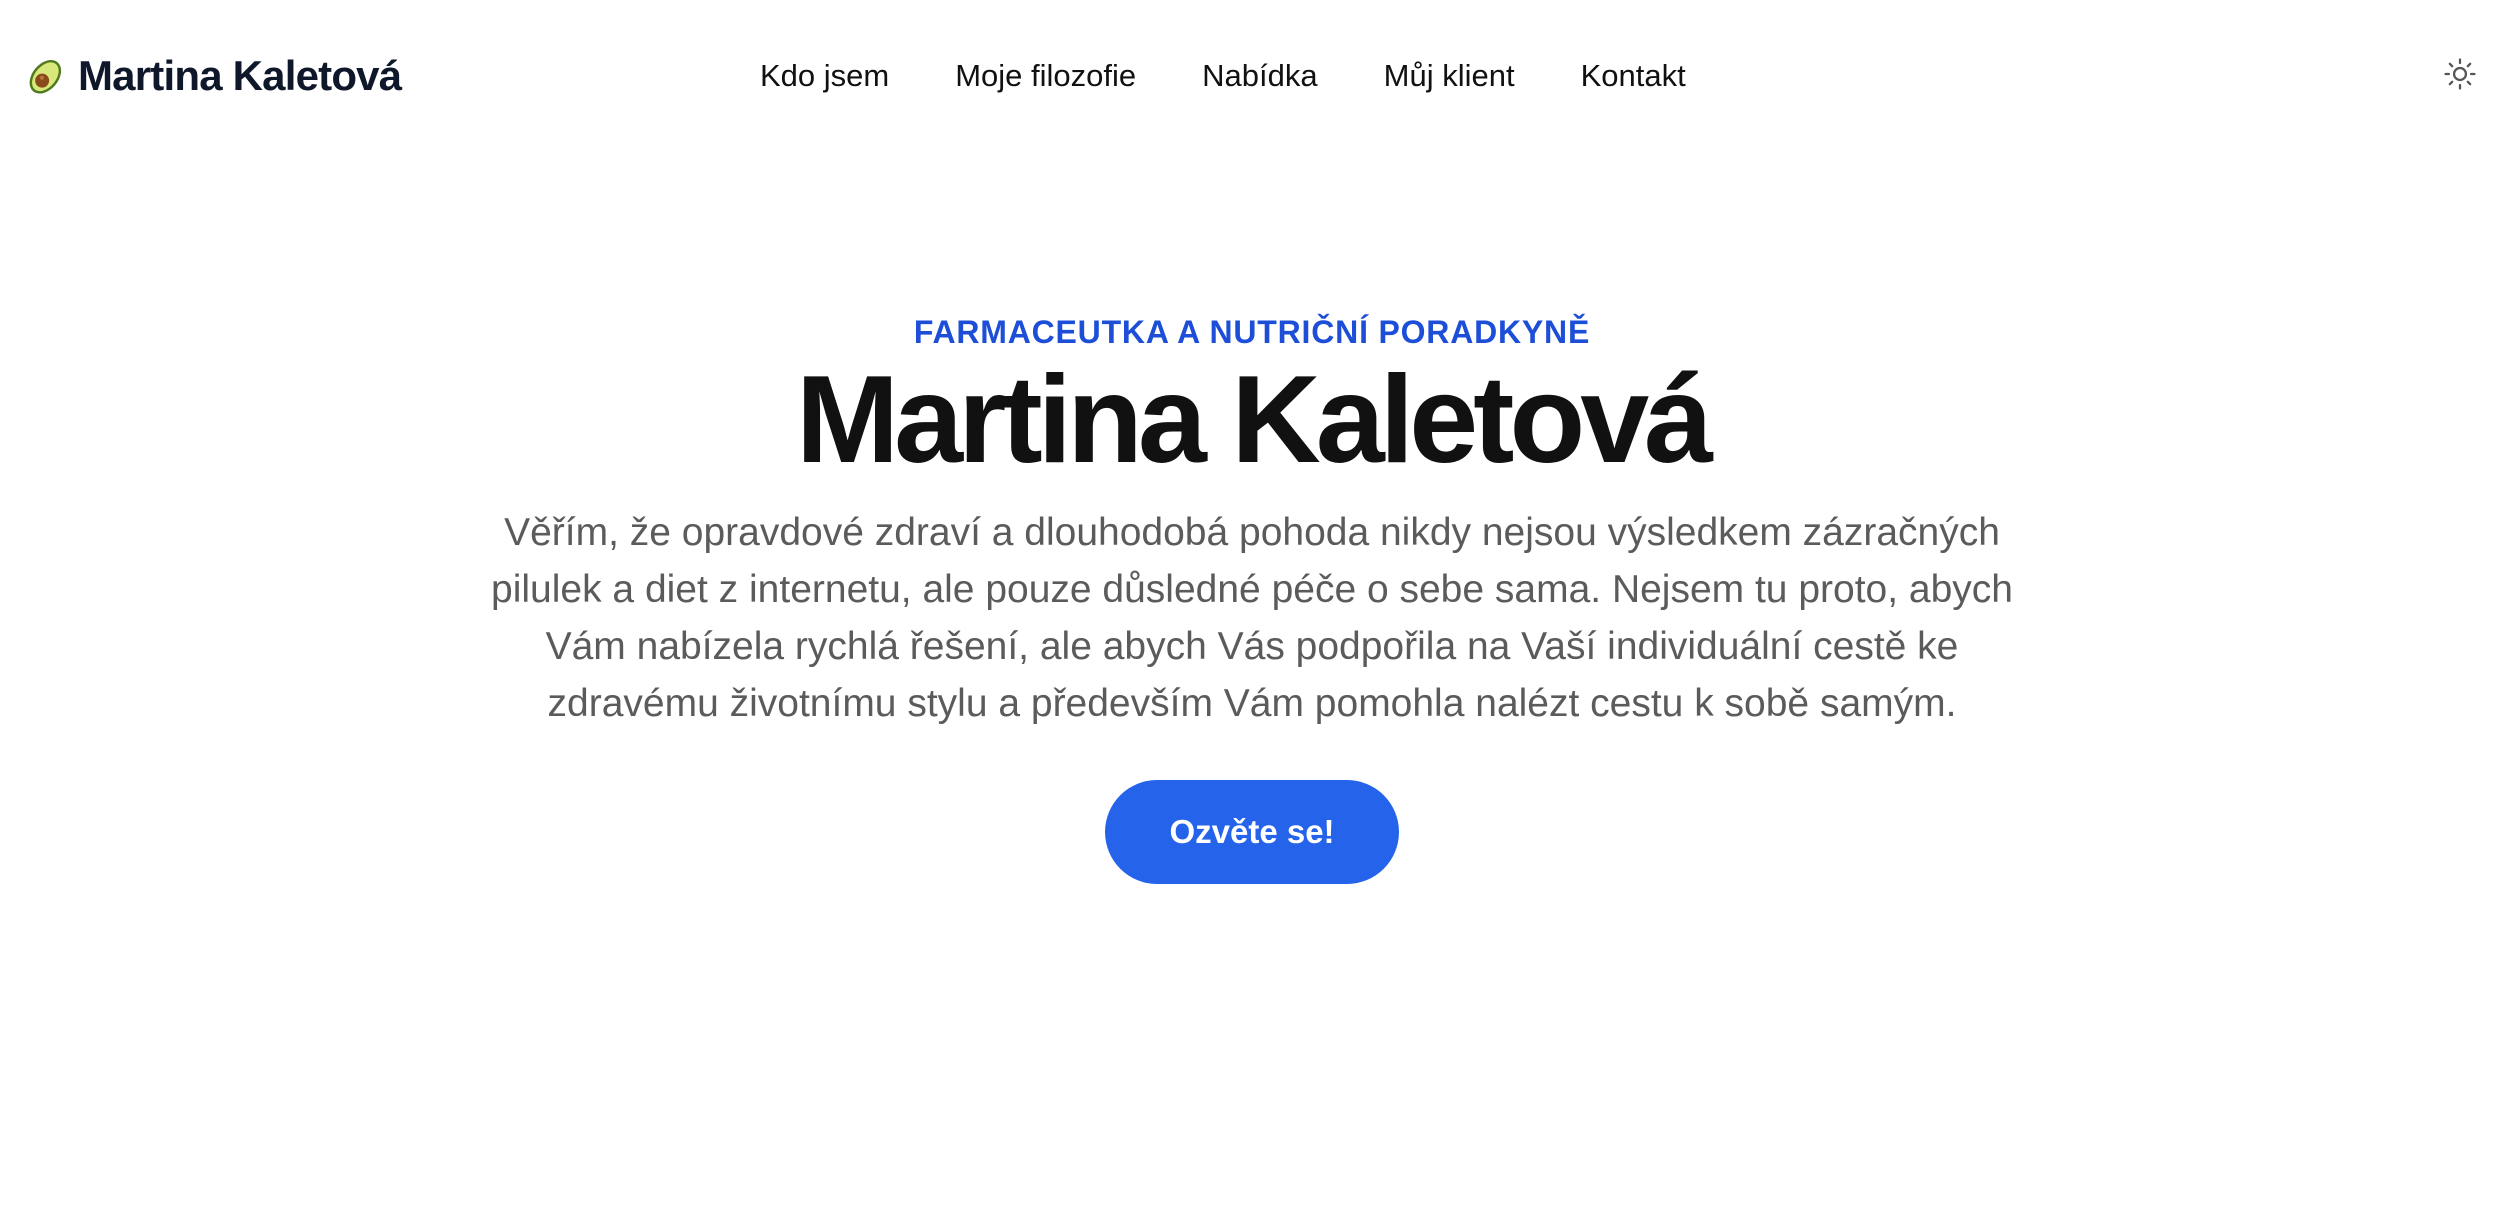 The height and width of the screenshot is (1224, 2504). What do you see at coordinates (1449, 76) in the screenshot?
I see `nav-link-muj-klient: Můj klient` at bounding box center [1449, 76].